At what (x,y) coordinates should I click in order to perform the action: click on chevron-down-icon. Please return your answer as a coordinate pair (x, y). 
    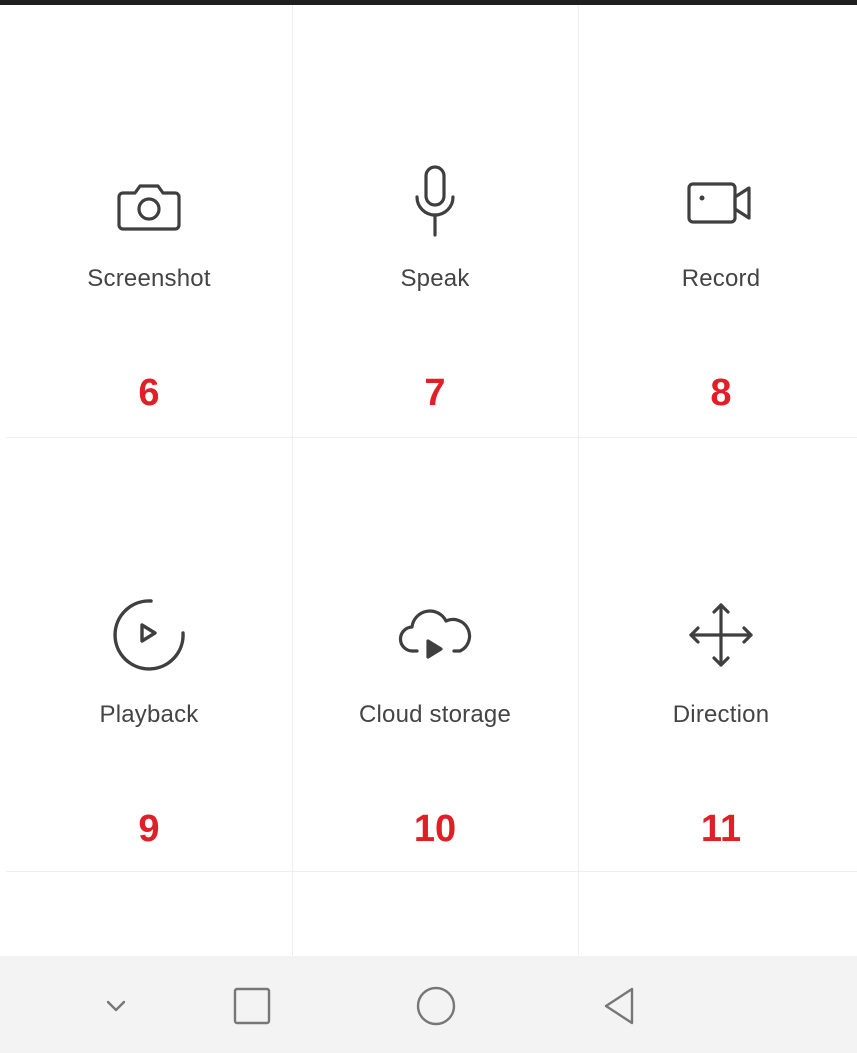
    Looking at the image, I should click on (116, 1006).